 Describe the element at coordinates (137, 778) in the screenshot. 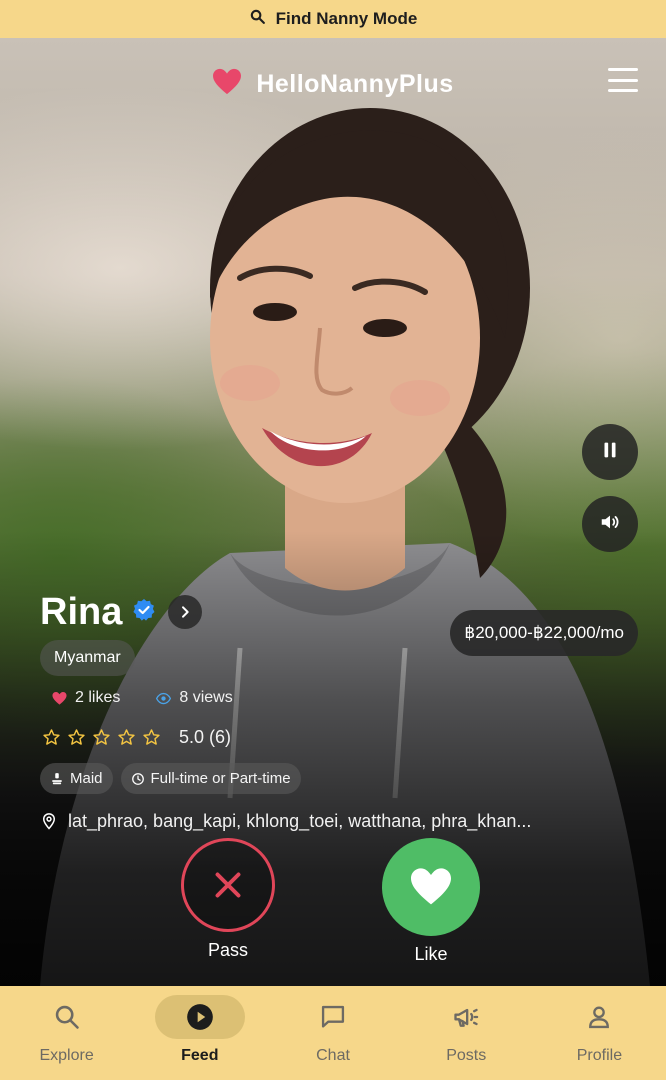

I see `clock-icon` at that location.